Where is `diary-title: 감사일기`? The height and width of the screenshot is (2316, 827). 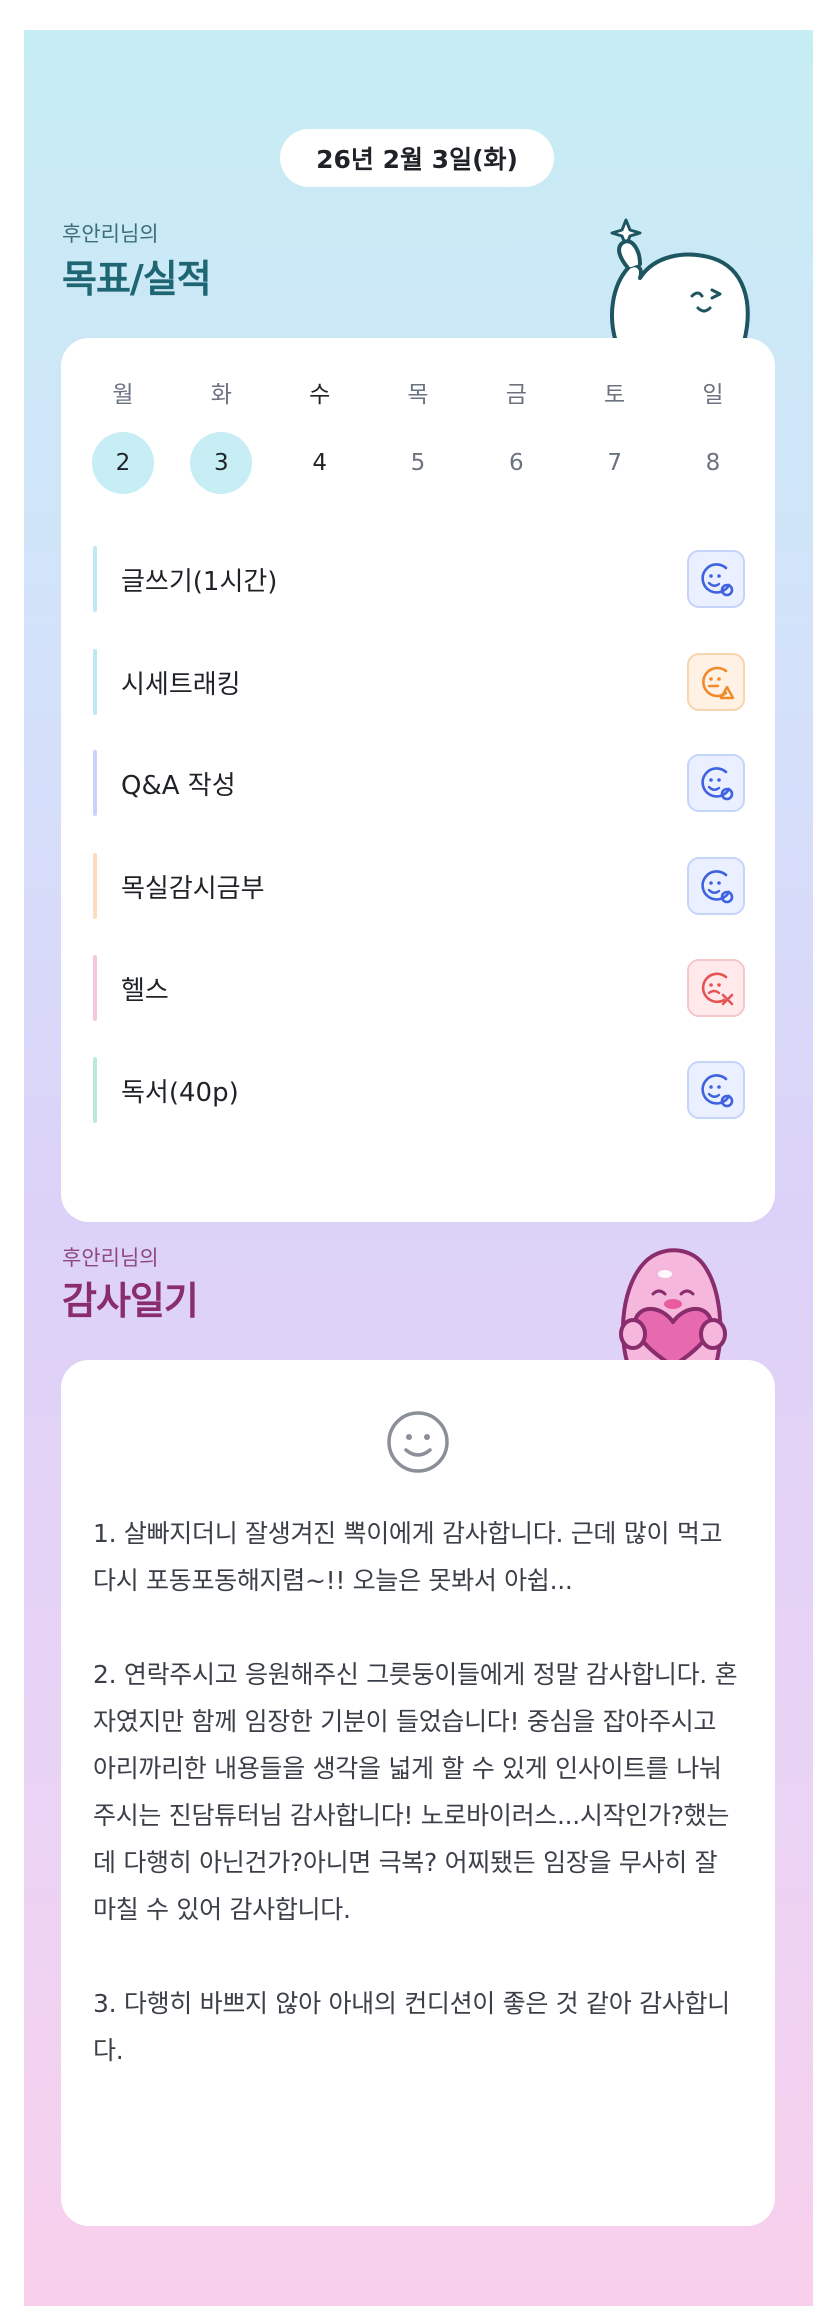
diary-title: 감사일기 is located at coordinates (130, 1301).